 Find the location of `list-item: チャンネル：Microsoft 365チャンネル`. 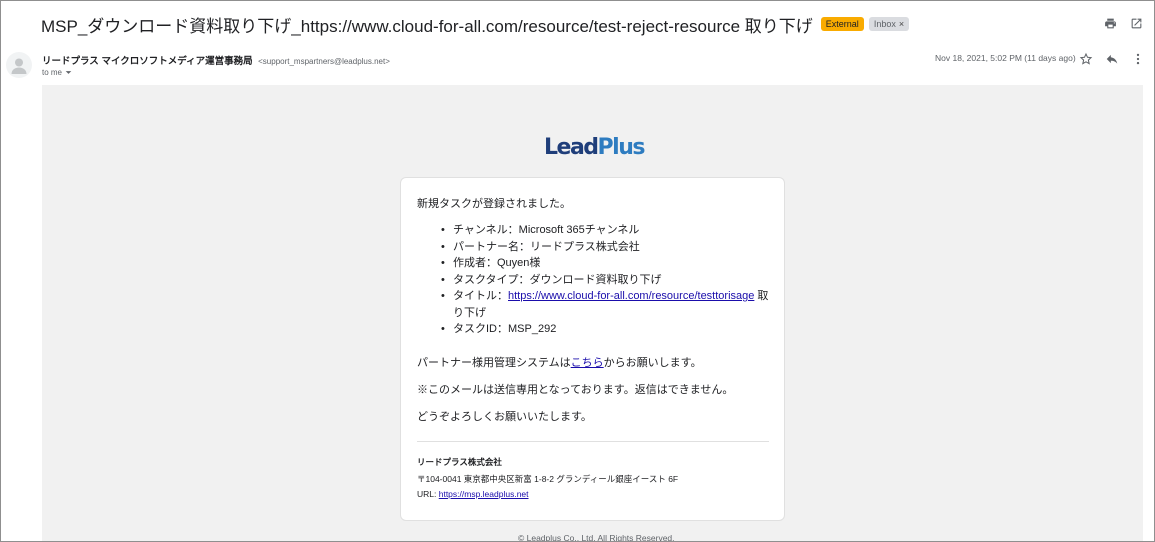

list-item: チャンネル：Microsoft 365チャンネル is located at coordinates (606, 230).